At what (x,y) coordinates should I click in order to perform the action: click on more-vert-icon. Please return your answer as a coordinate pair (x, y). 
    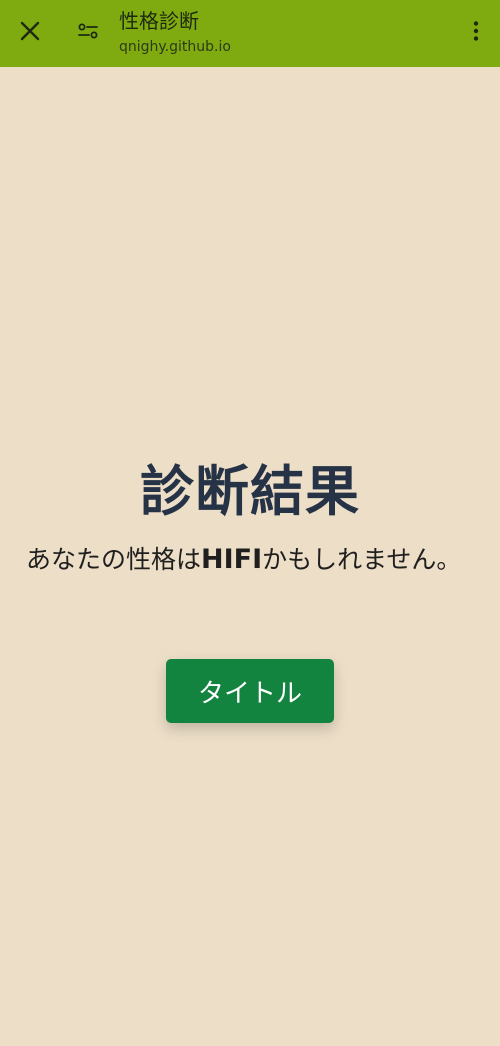
    Looking at the image, I should click on (476, 33).